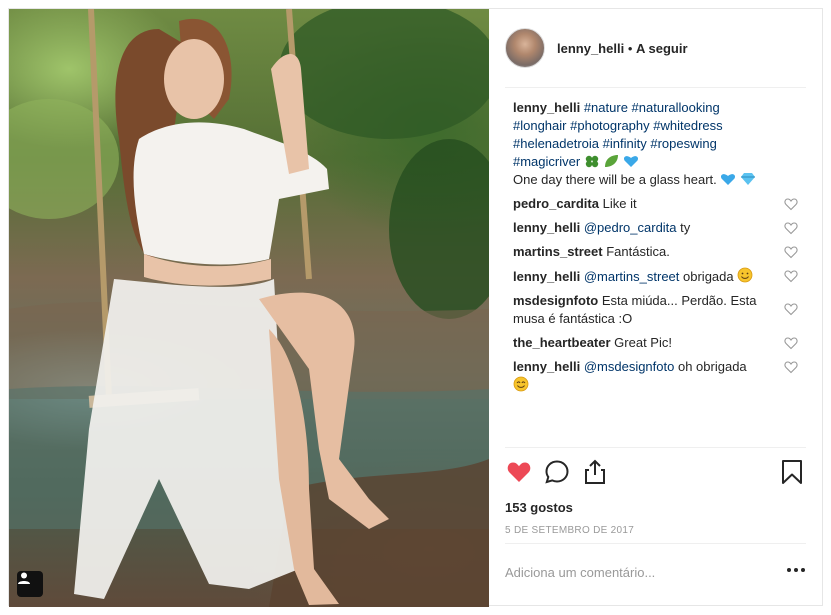 The height and width of the screenshot is (615, 831). Describe the element at coordinates (687, 125) in the screenshot. I see `hashtag: #whitedress` at that location.